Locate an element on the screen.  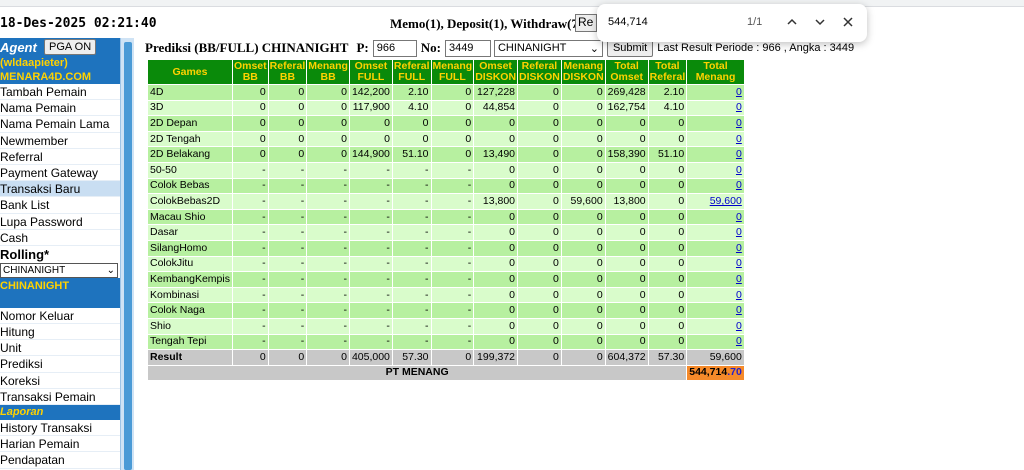
memo-deposit-withdraw-summary: Memo(1), Deposit(1), Withdraw(7) is located at coordinates (486, 24).